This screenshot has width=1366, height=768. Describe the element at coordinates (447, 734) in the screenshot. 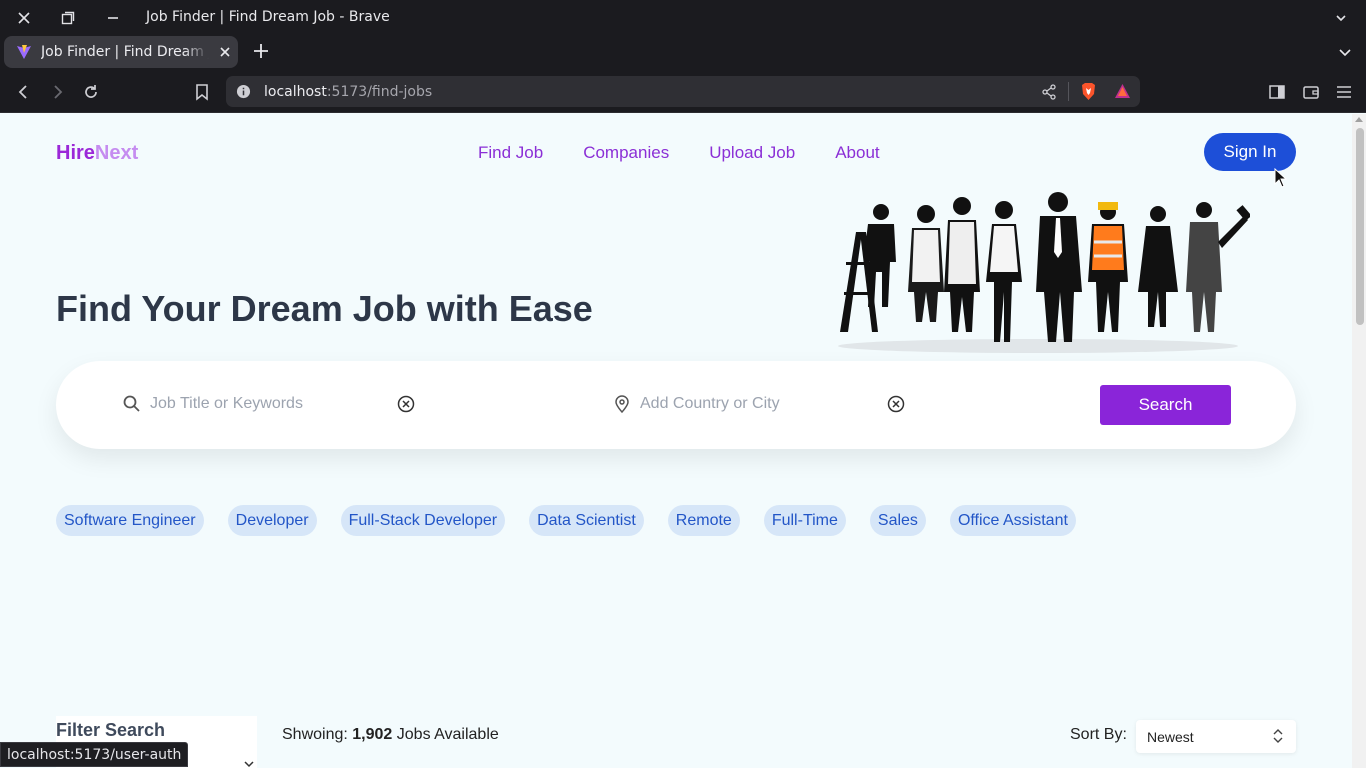

I see `results-suffix: Jobs Available` at that location.